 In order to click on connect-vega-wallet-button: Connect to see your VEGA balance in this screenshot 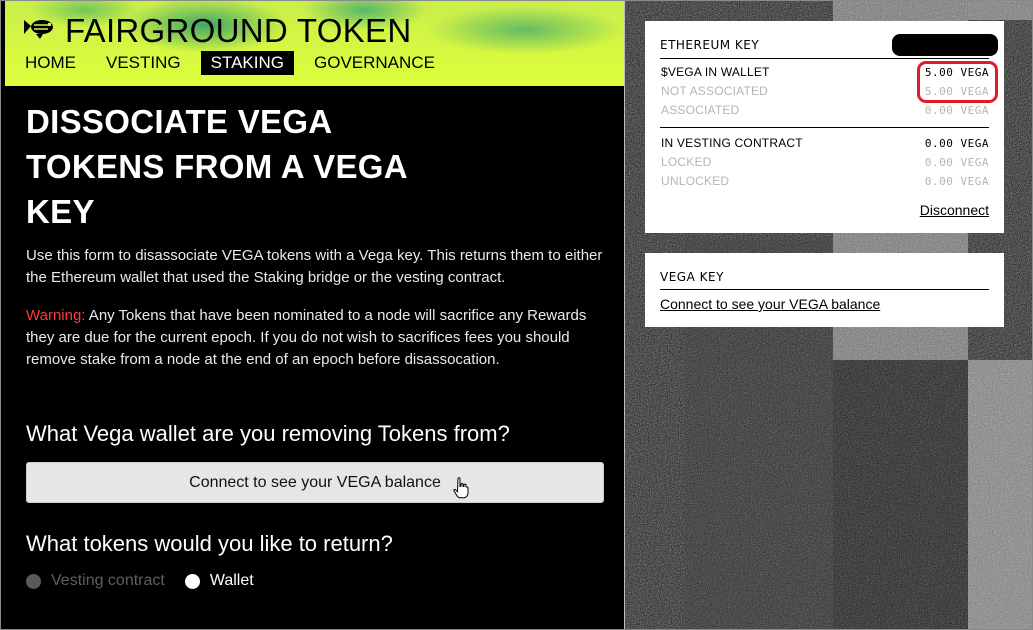, I will do `click(315, 482)`.